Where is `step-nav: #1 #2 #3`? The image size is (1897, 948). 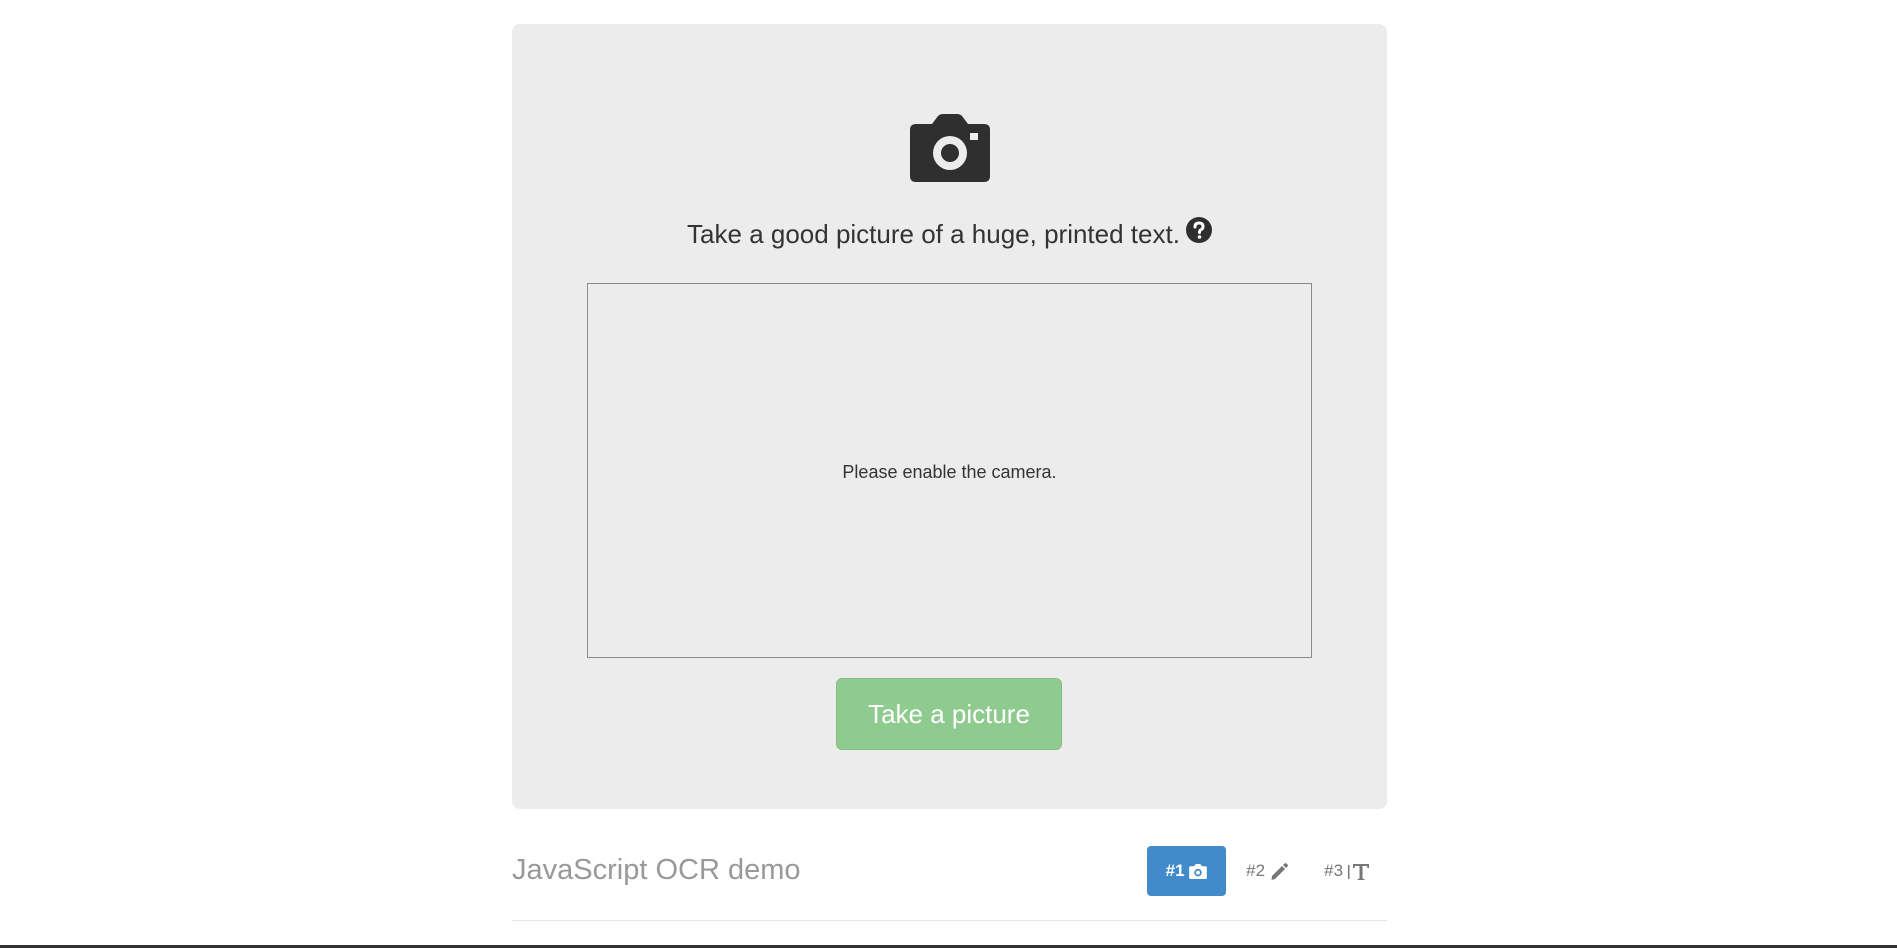
step-nav: #1 #2 #3 is located at coordinates (1267, 871).